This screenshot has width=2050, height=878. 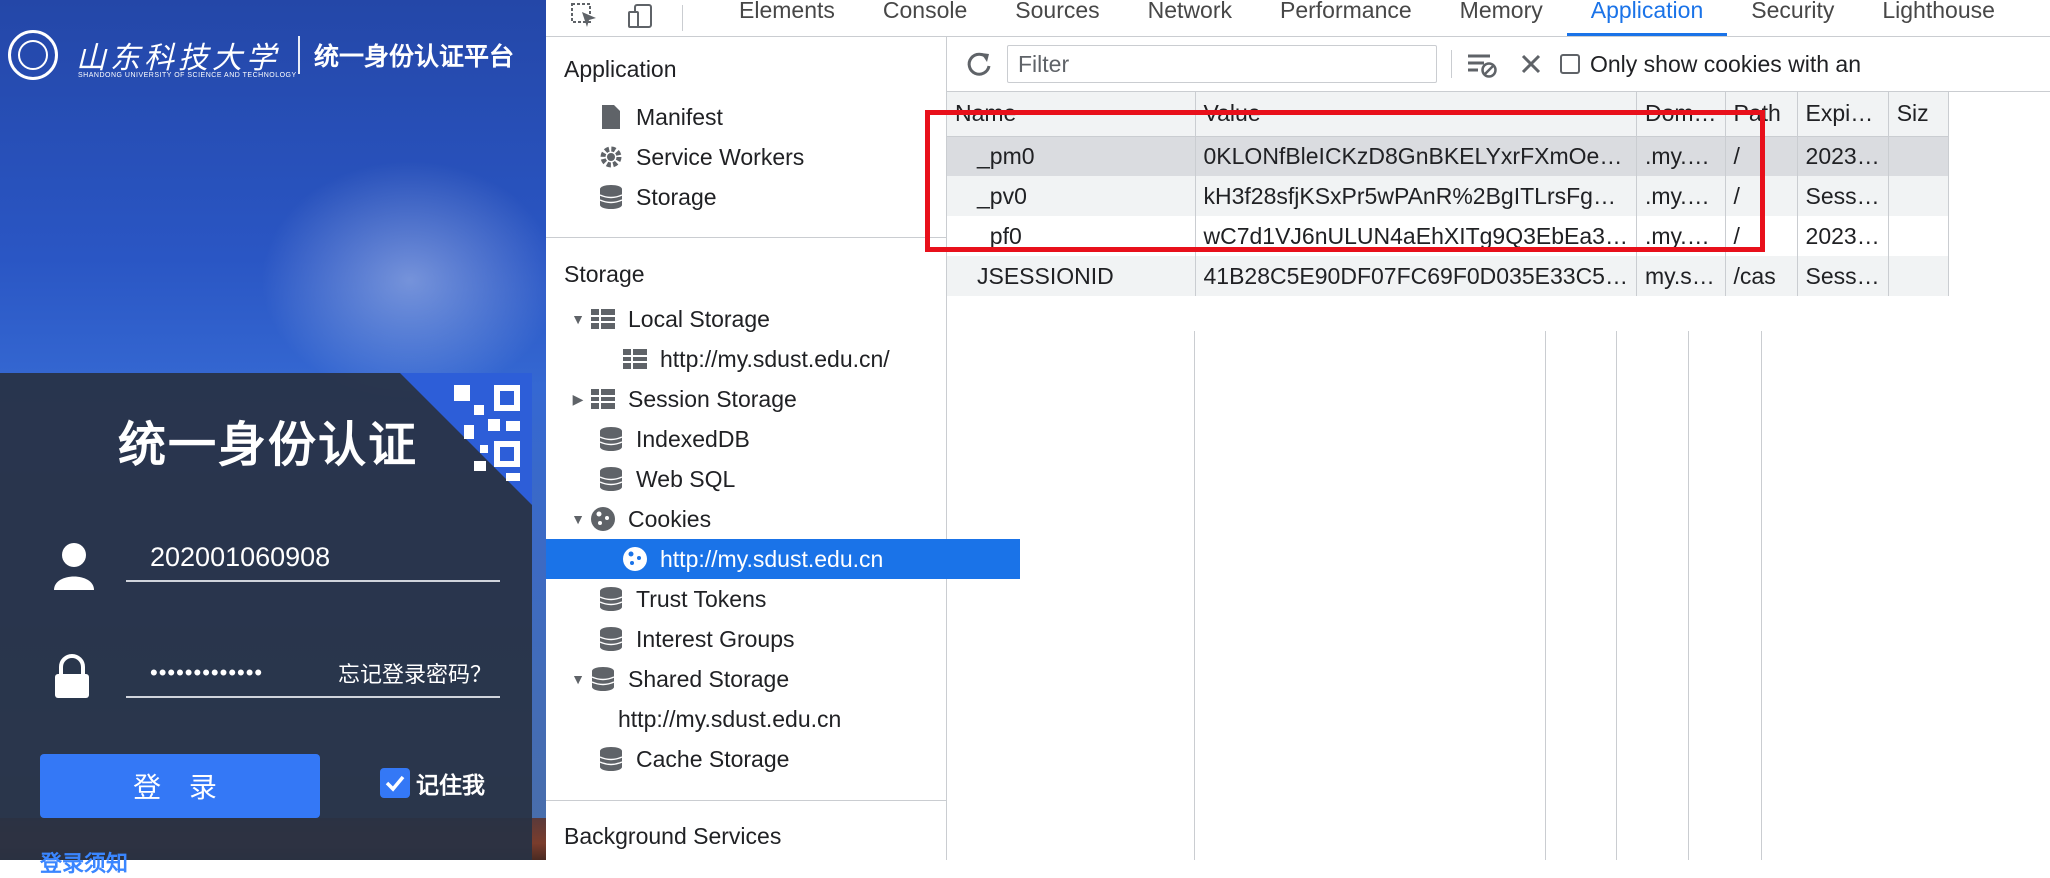 What do you see at coordinates (395, 783) in the screenshot?
I see `checkbox-checked-icon` at bounding box center [395, 783].